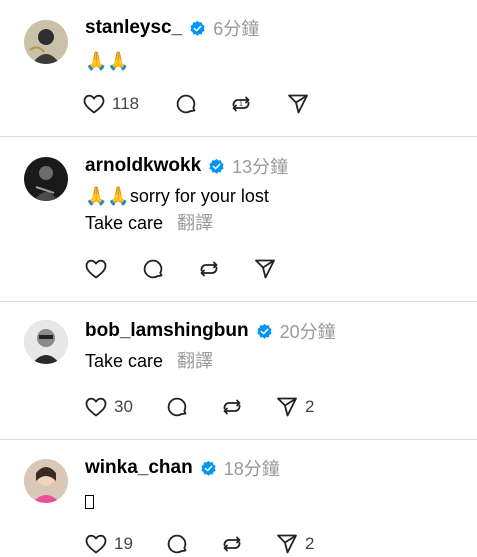 This screenshot has width=477, height=557. What do you see at coordinates (251, 469) in the screenshot?
I see `timestamp: 18分鐘` at bounding box center [251, 469].